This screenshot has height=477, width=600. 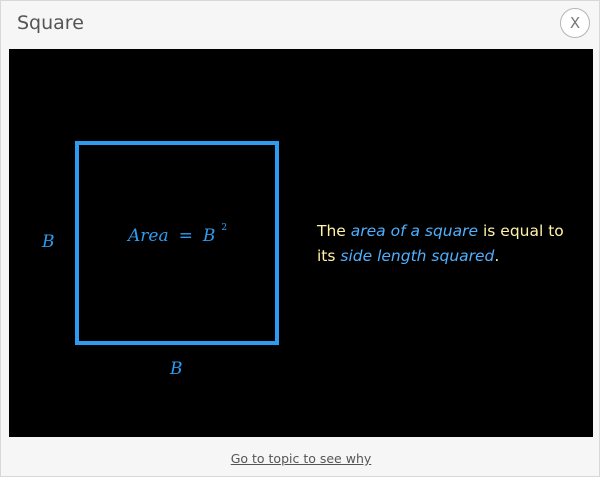 What do you see at coordinates (300, 458) in the screenshot?
I see `go-to-topic-link: Go to topic to see why` at bounding box center [300, 458].